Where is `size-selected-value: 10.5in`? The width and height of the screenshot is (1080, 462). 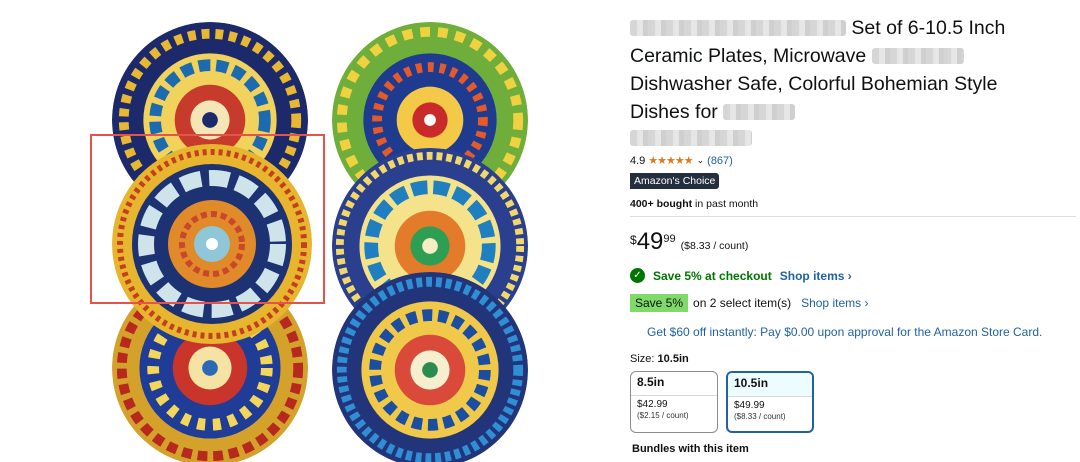 size-selected-value: 10.5in is located at coordinates (673, 359).